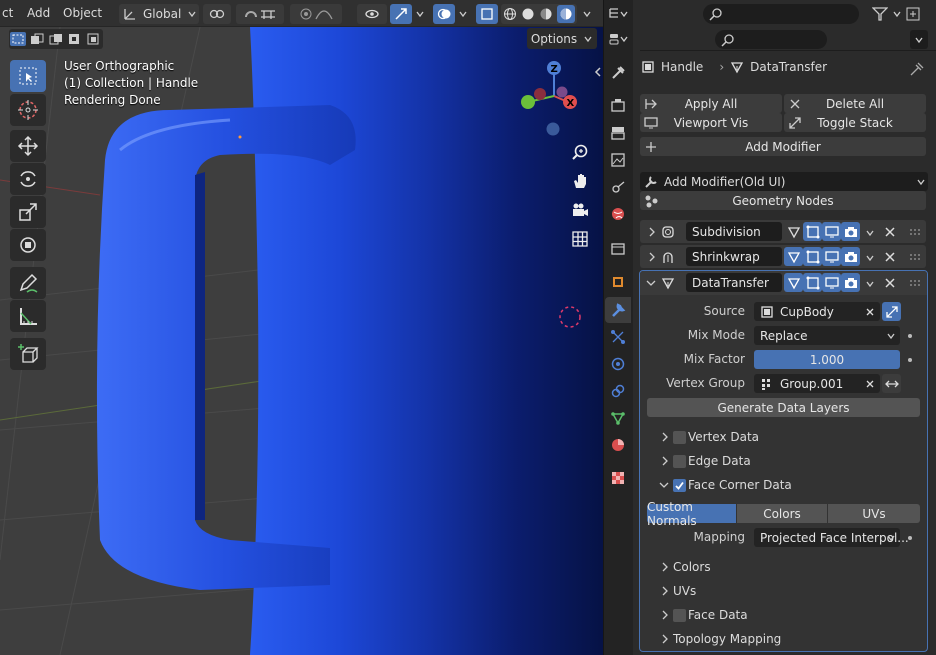 The width and height of the screenshot is (936, 655). What do you see at coordinates (827, 359) in the screenshot?
I see `mix-factor-slider: 1.000` at bounding box center [827, 359].